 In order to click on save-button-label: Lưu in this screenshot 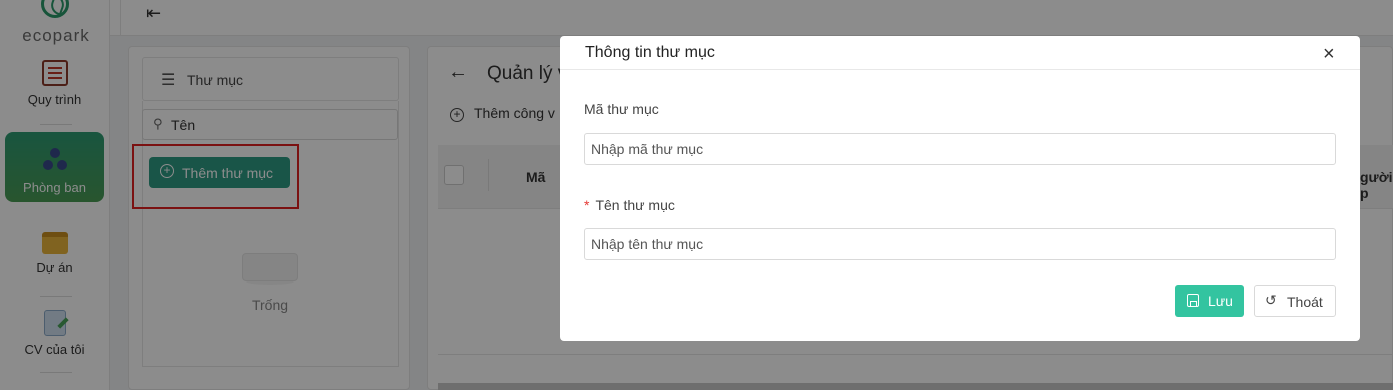, I will do `click(1220, 301)`.